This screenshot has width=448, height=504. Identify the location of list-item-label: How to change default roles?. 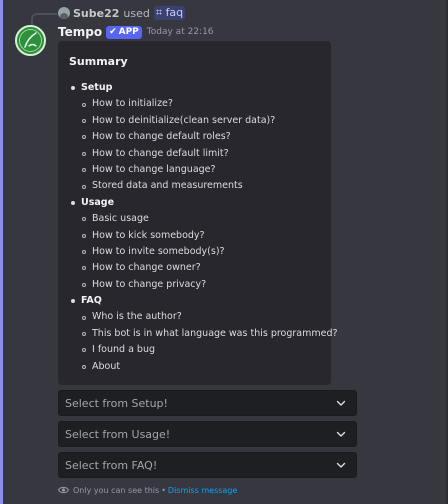
(161, 137).